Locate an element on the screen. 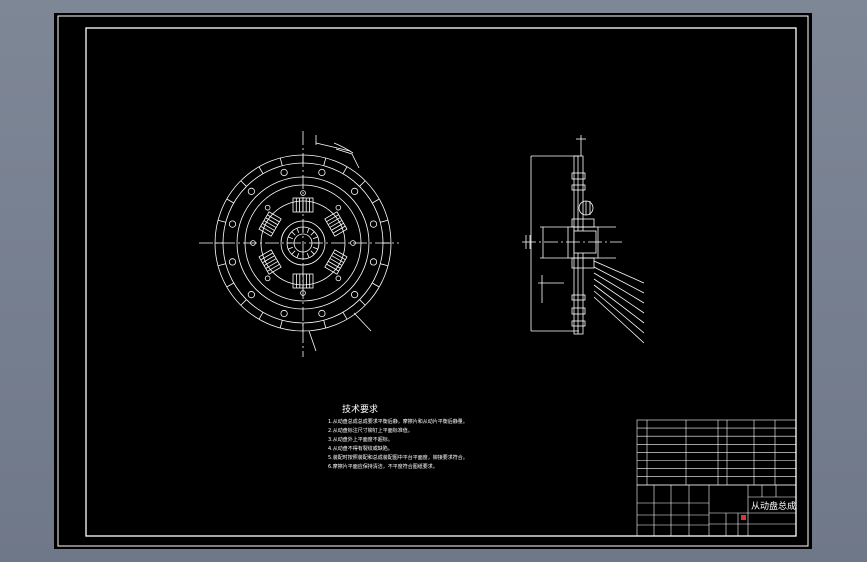  tech-req-line-4: 4.从动盘不得有裂纹或缺陷。 is located at coordinates (360, 448).